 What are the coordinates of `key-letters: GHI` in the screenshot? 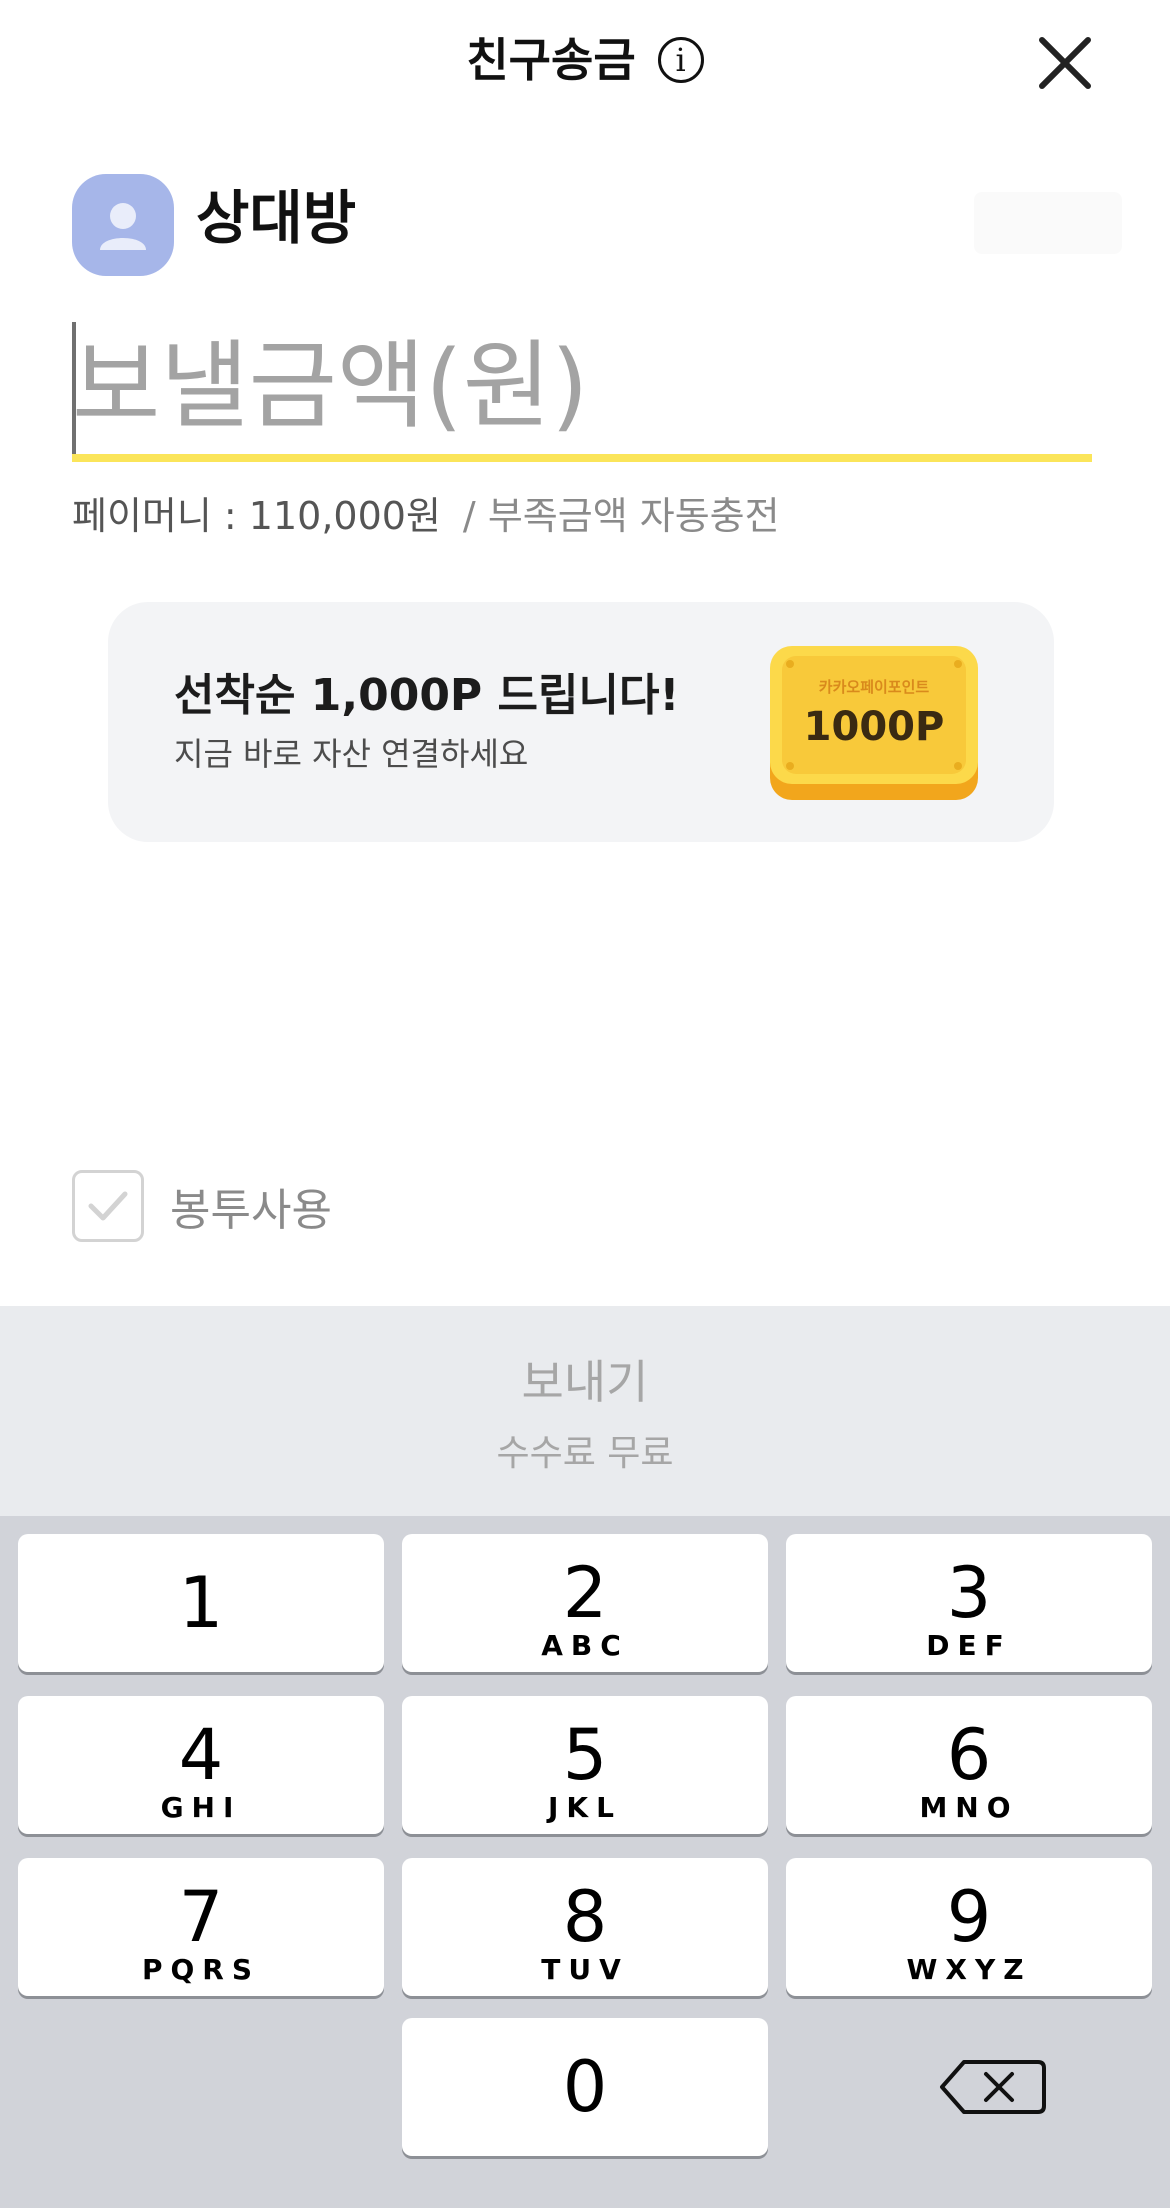 It's located at (201, 1807).